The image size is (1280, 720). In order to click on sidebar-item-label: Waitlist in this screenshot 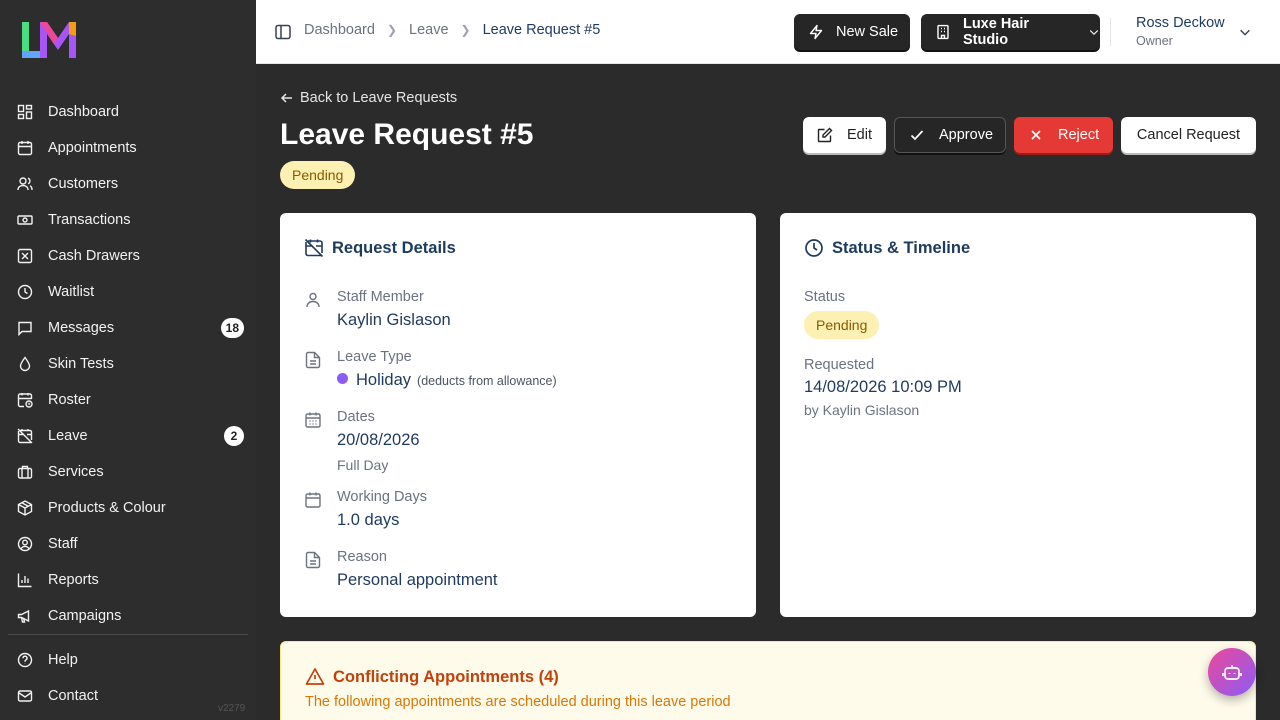, I will do `click(71, 292)`.